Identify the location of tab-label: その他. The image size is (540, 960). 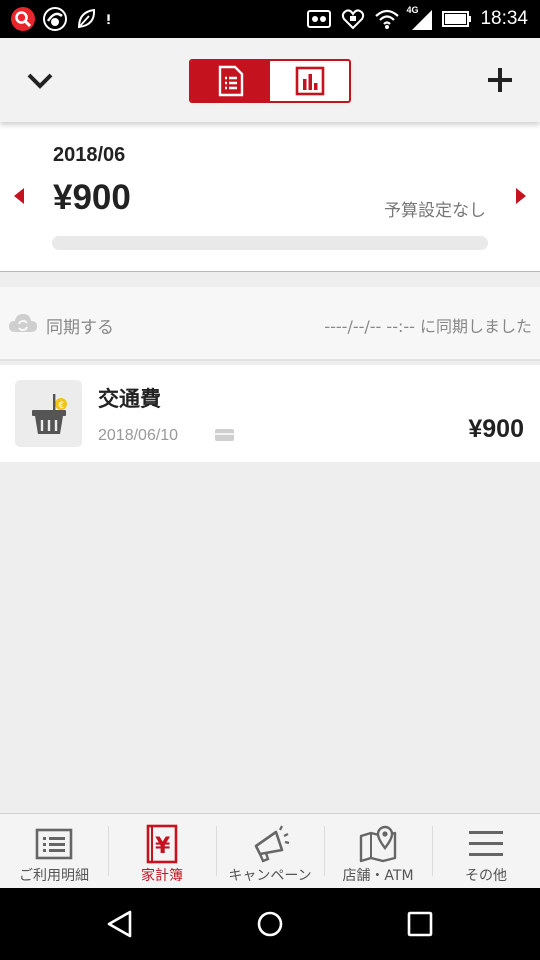
(486, 876).